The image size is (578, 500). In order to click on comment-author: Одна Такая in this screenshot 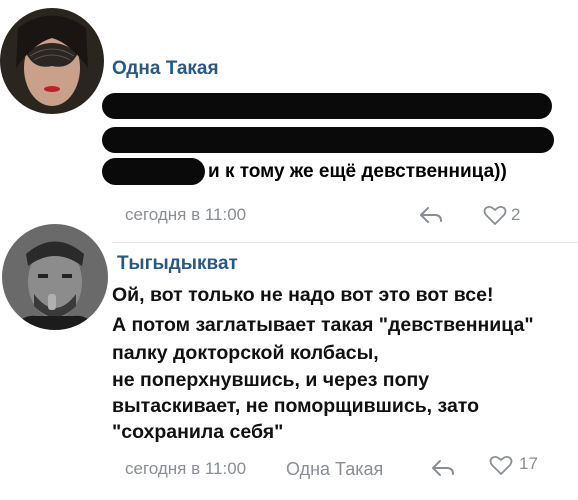, I will do `click(165, 69)`.